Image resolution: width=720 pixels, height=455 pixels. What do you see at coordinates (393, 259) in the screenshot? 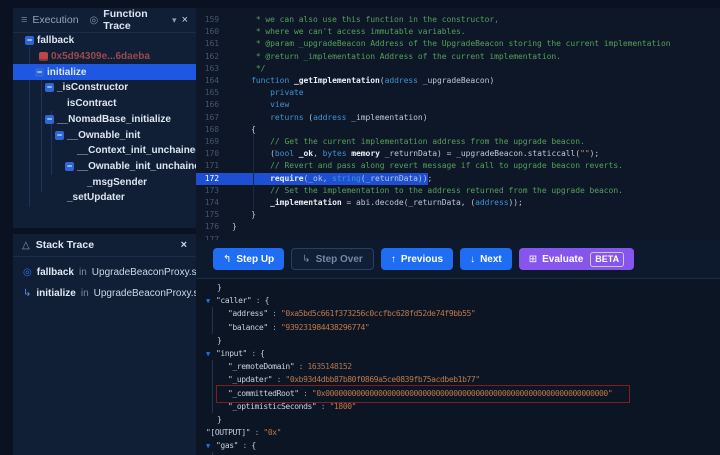
I see `arrow-up-icon: ↑` at bounding box center [393, 259].